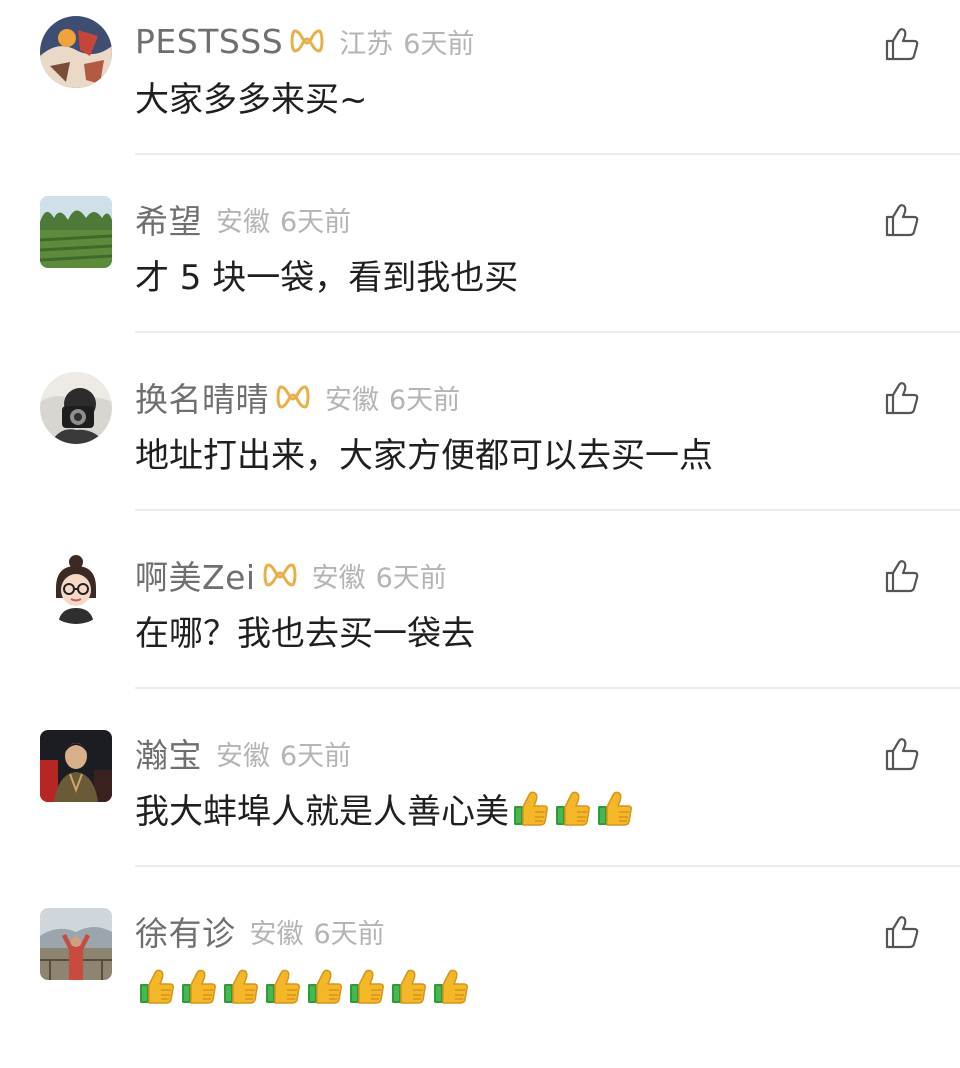  I want to click on comment-meta: PESTSSS 江苏 6天前, so click(304, 41).